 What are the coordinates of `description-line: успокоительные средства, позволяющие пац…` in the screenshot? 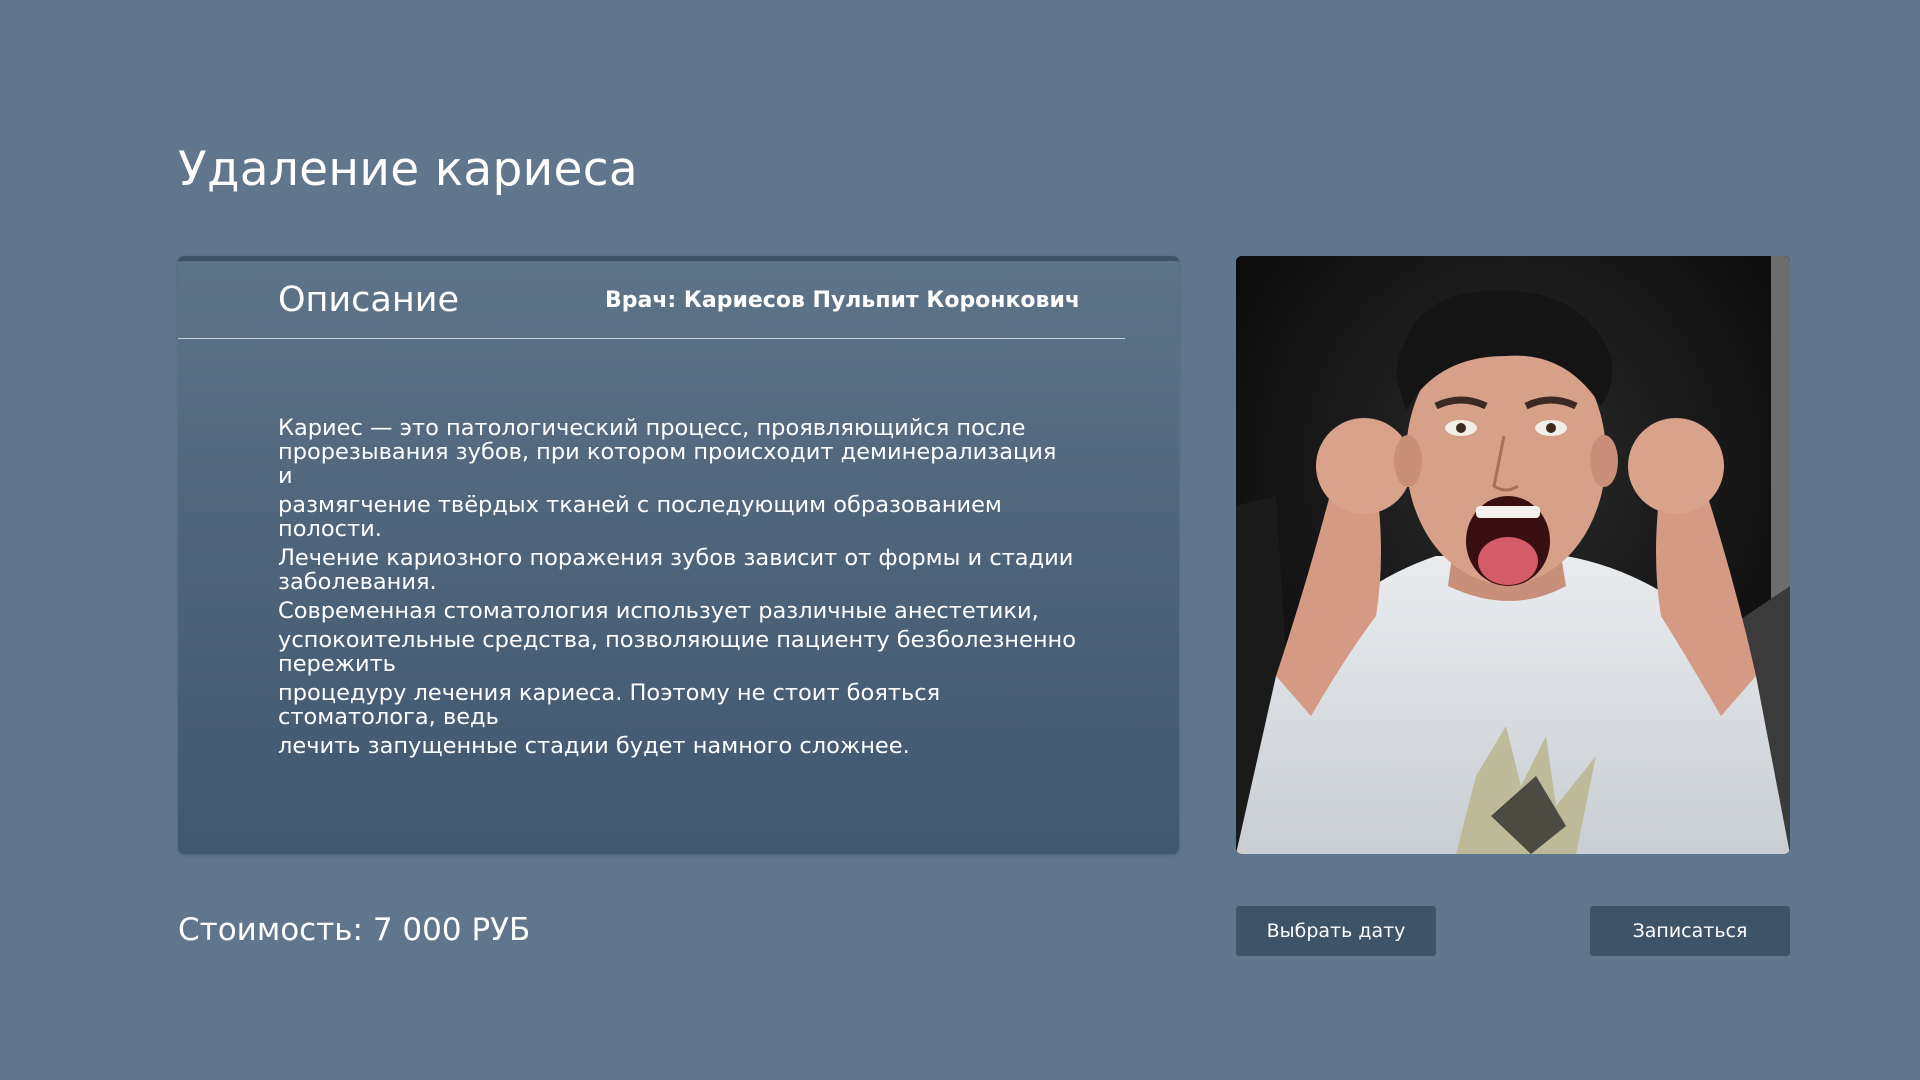 It's located at (677, 652).